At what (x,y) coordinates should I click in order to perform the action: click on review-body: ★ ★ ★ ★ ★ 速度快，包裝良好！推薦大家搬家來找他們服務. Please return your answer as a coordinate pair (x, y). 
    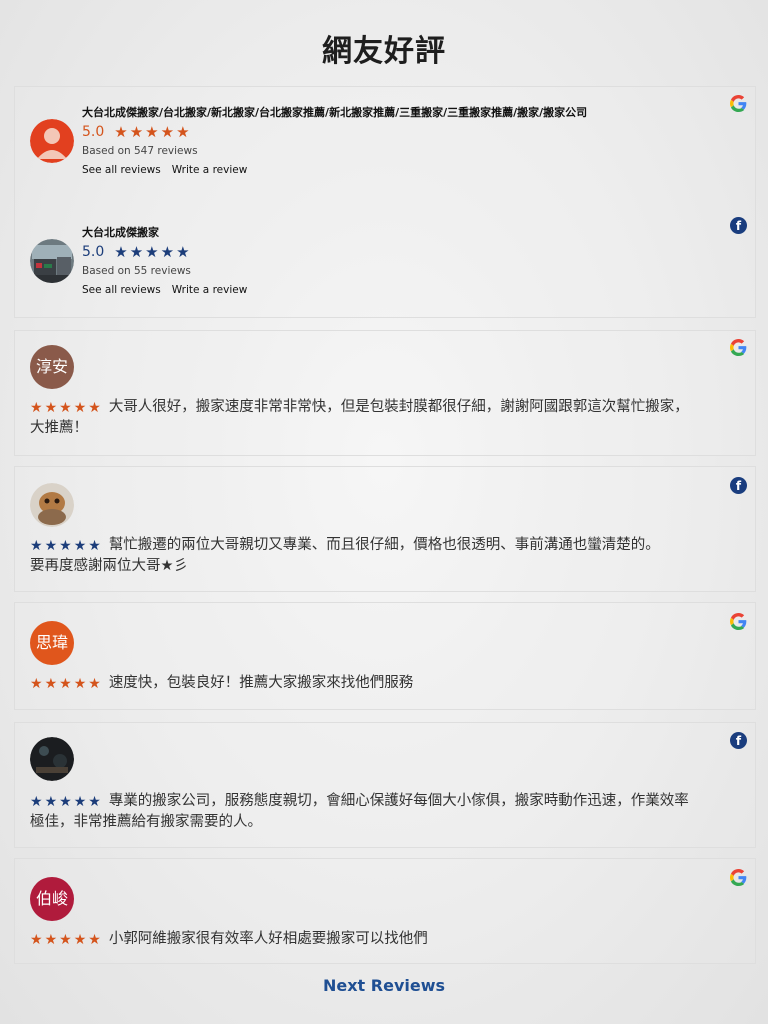
    Looking at the image, I should click on (385, 683).